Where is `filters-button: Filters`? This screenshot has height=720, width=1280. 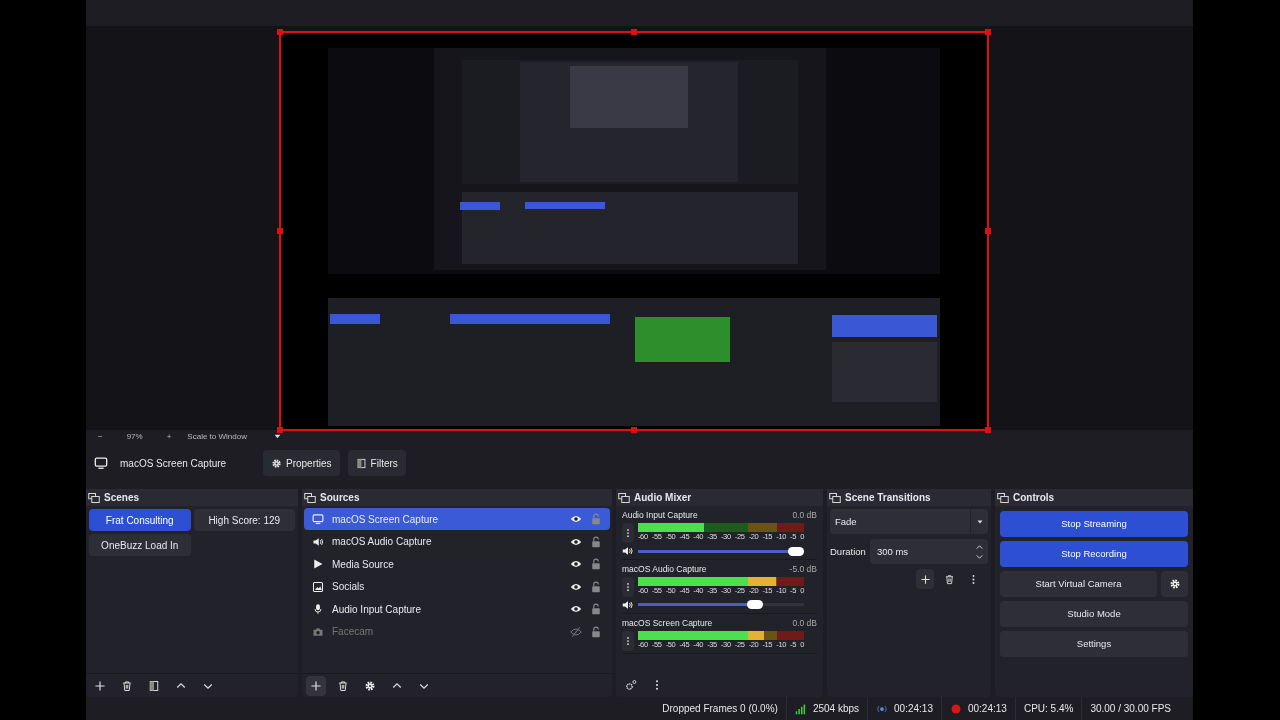
filters-button: Filters is located at coordinates (376, 463).